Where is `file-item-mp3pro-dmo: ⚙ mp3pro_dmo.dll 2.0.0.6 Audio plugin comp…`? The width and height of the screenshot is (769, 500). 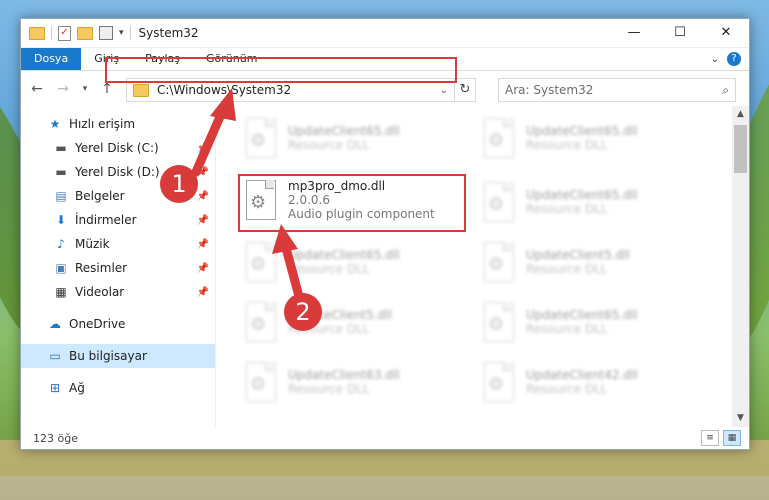
file-item-mp3pro-dmo: ⚙ mp3pro_dmo.dll 2.0.0.6 Audio plugin comp… is located at coordinates (357, 200).